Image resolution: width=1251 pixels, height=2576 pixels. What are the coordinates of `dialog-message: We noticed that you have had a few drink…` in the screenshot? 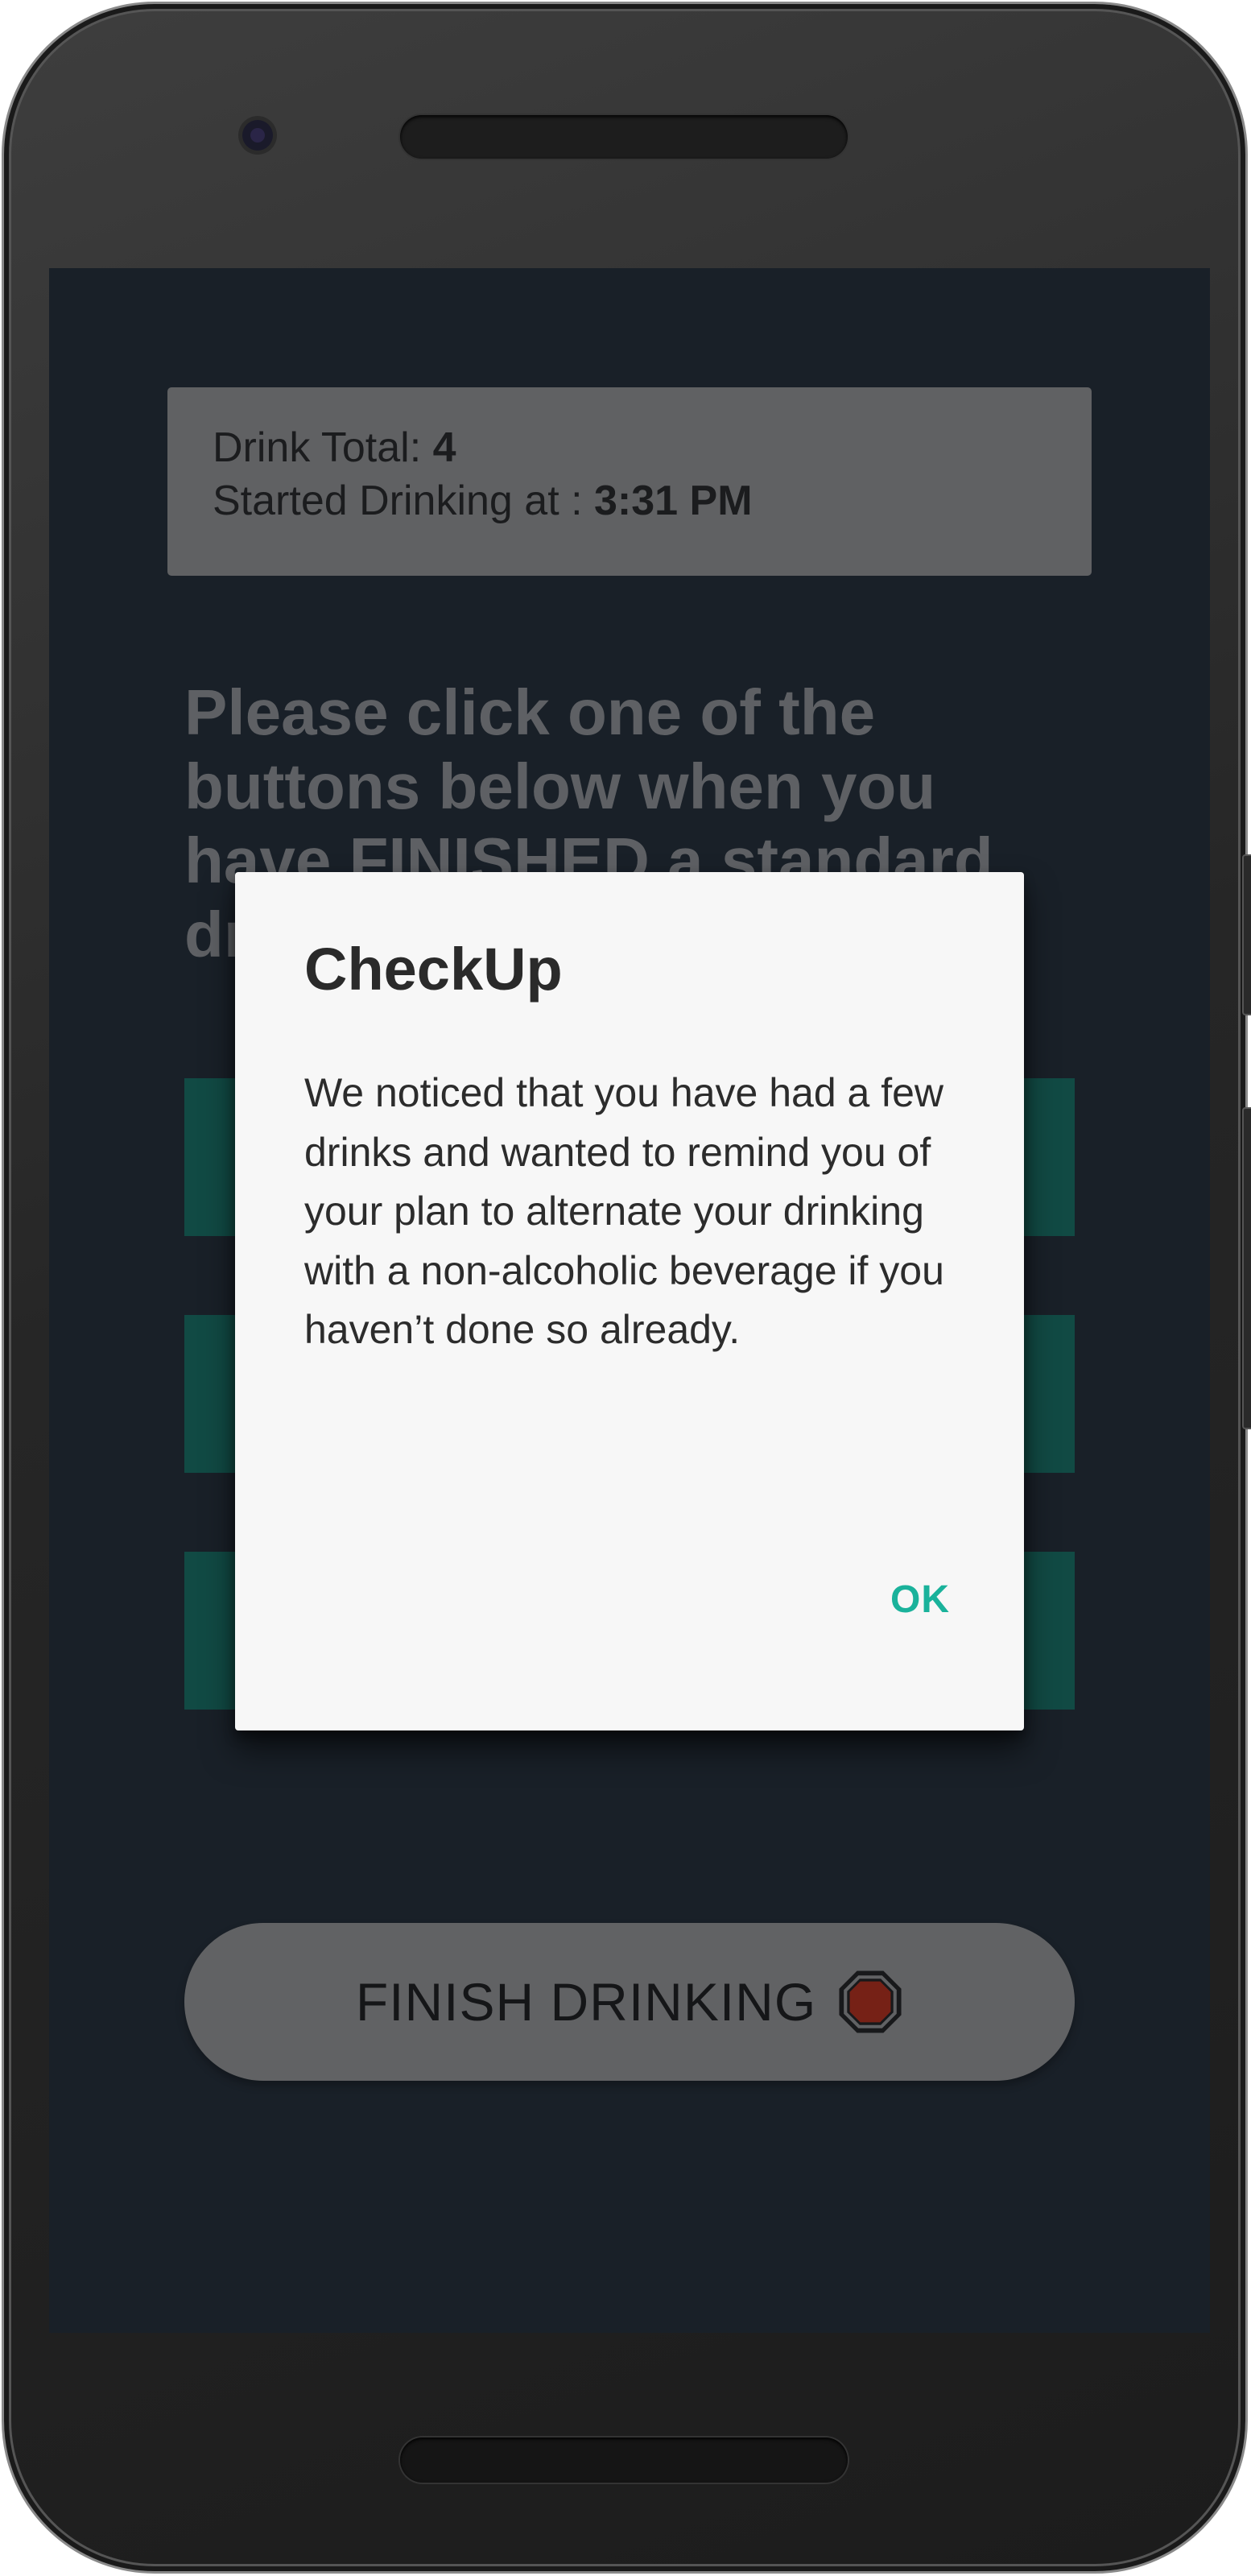 It's located at (624, 1211).